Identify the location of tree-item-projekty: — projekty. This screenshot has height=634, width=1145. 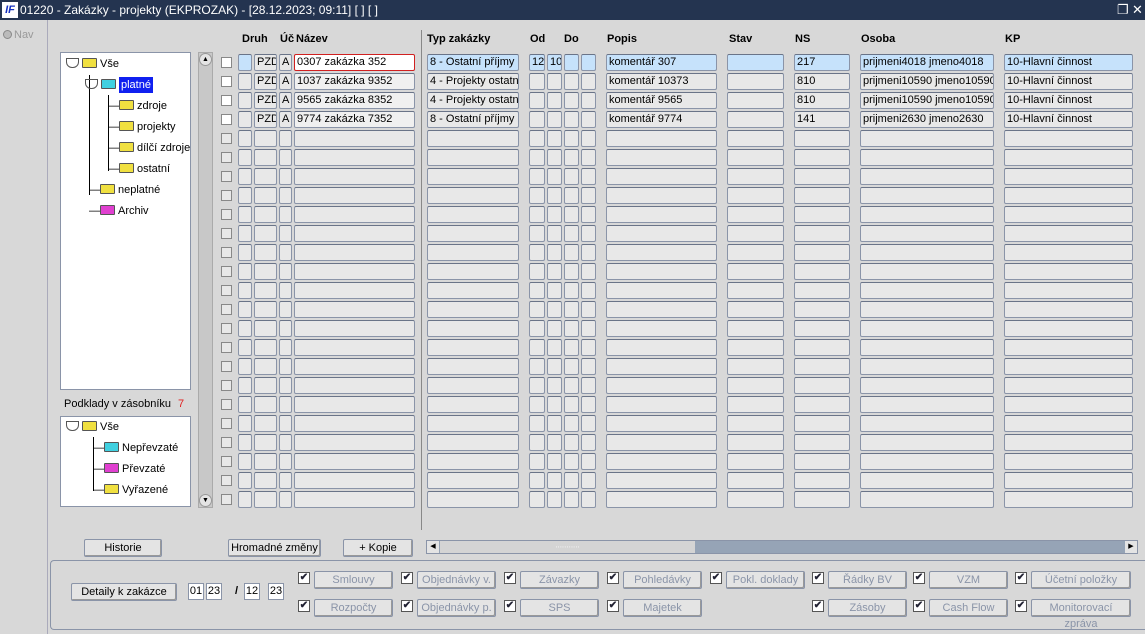
(142, 127).